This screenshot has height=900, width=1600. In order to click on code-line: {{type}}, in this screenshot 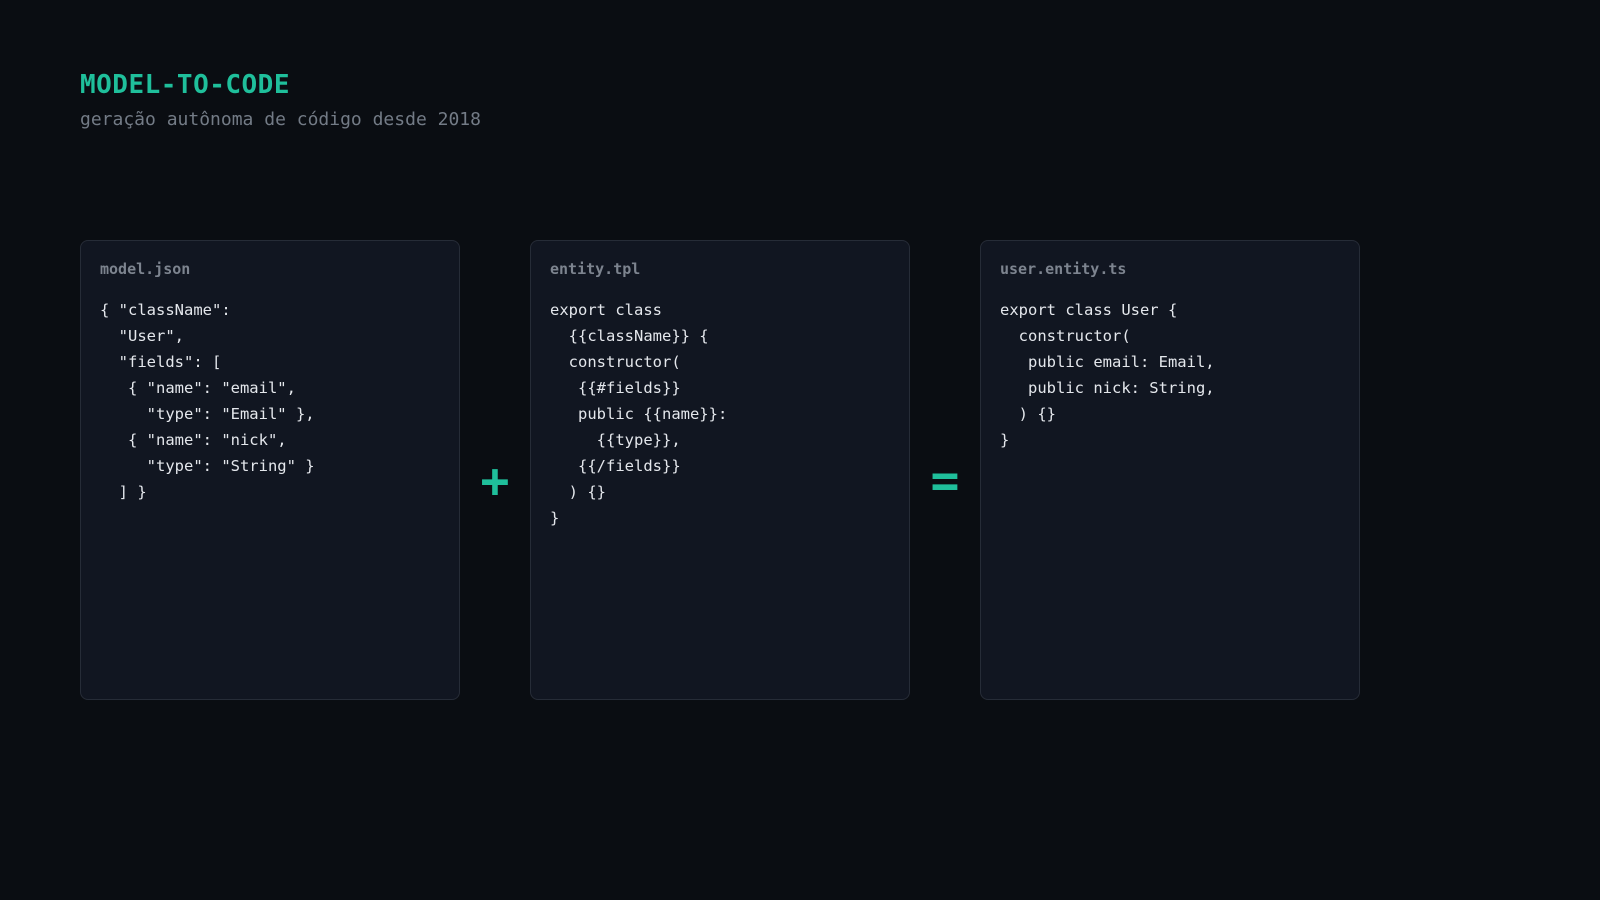, I will do `click(615, 440)`.